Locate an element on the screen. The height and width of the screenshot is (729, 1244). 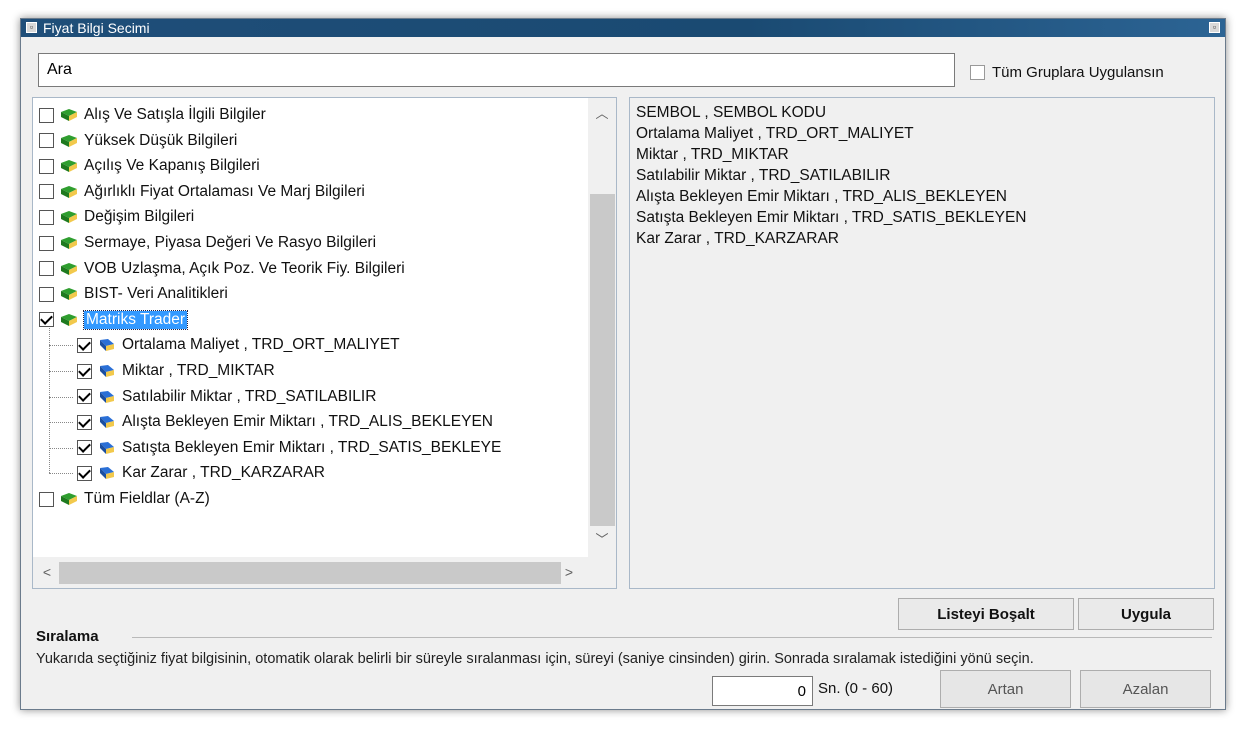
tree-group-item: Alış Ve Satışla İlgili Bilgiler is located at coordinates (152, 115).